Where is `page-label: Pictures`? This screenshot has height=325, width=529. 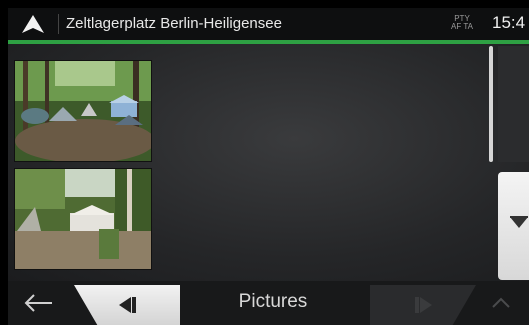
page-label: Pictures is located at coordinates (273, 301).